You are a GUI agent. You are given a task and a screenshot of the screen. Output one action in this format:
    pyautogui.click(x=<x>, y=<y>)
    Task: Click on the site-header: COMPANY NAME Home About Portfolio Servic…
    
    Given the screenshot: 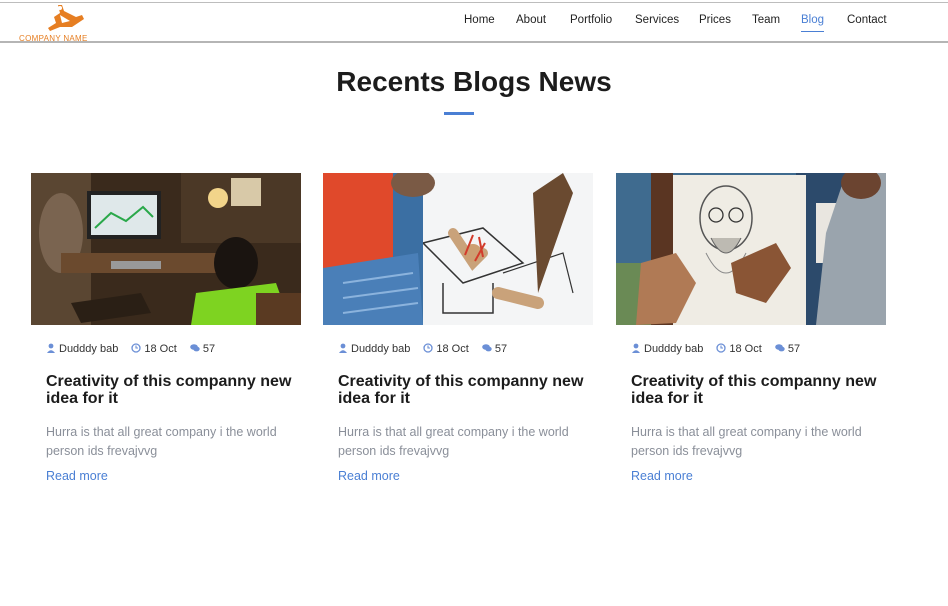 What is the action you would take?
    pyautogui.click(x=474, y=23)
    